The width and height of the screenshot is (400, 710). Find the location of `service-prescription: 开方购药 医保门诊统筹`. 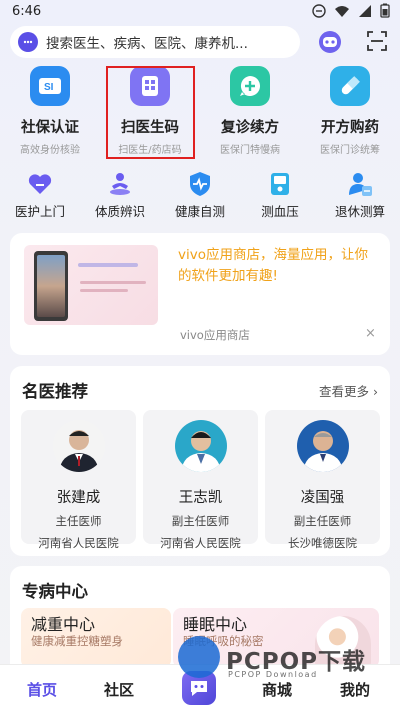

service-prescription: 开方购药 医保门诊统筹 is located at coordinates (350, 111).